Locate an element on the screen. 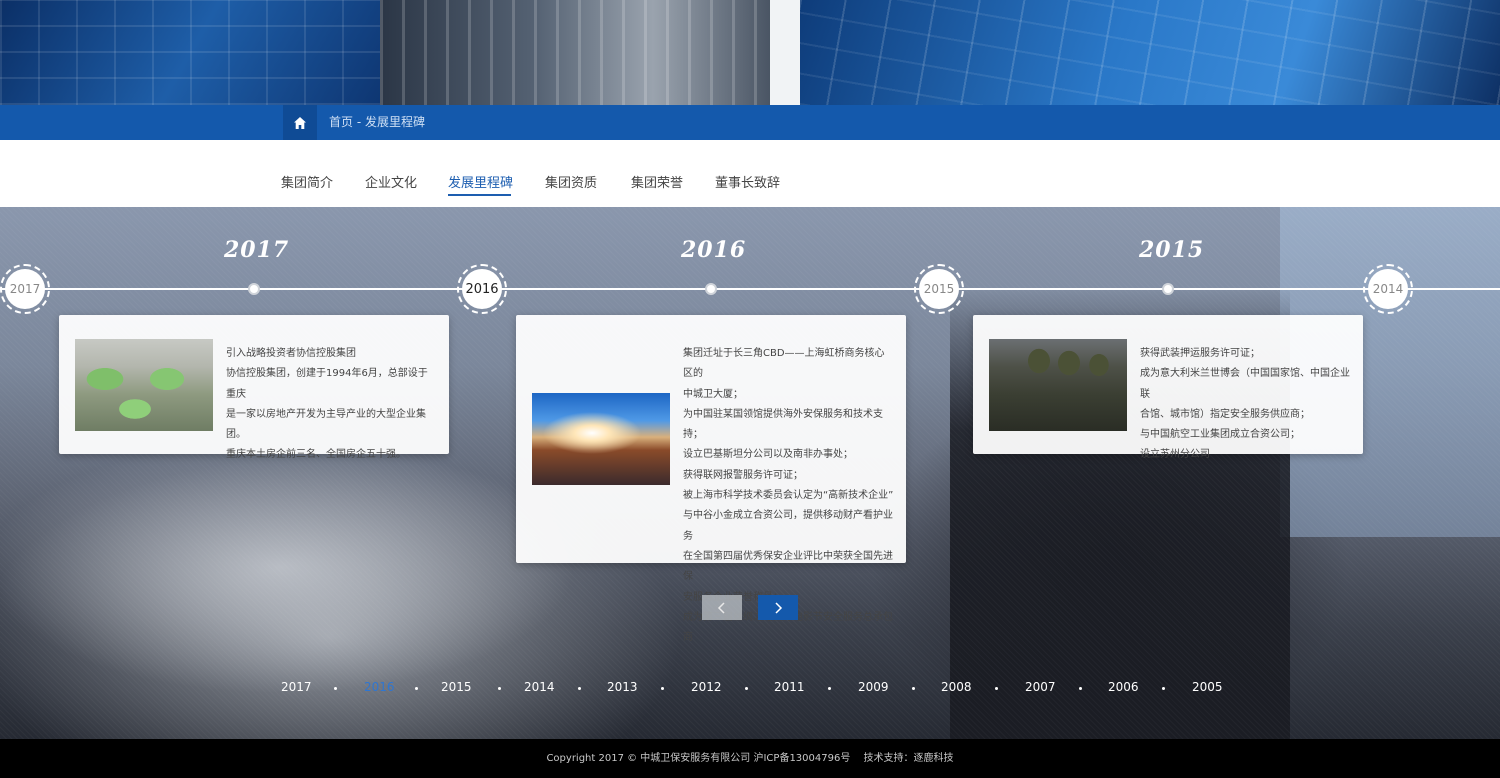 This screenshot has height=778, width=1500. hero-banner is located at coordinates (750, 52).